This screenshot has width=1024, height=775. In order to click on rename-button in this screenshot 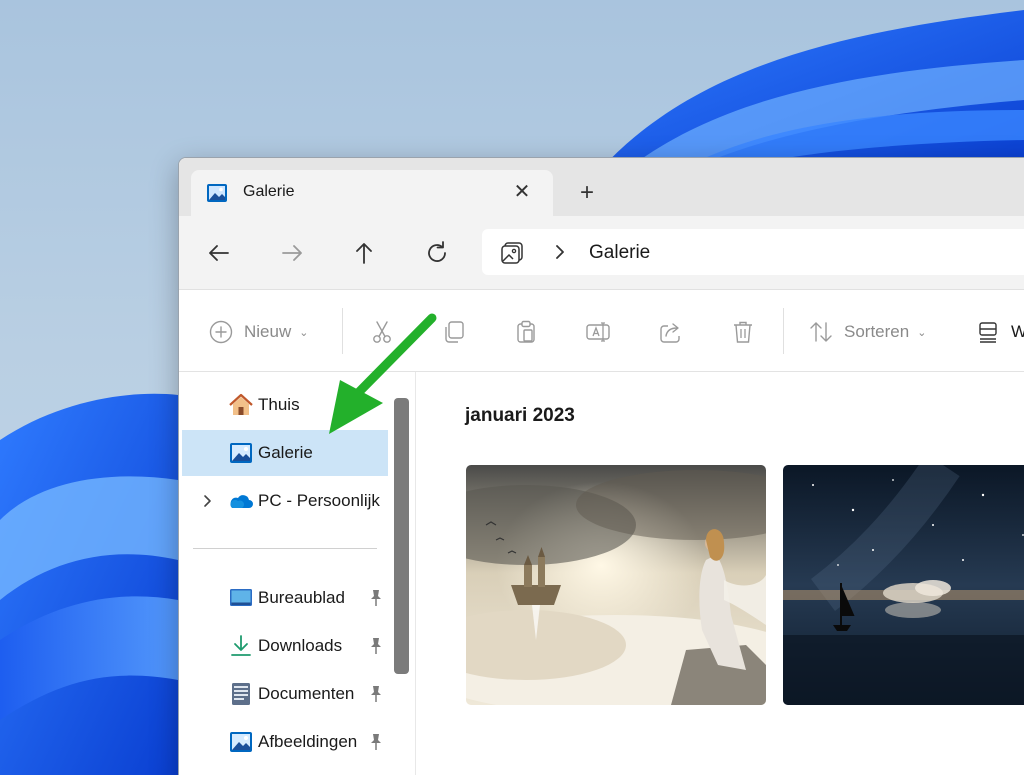, I will do `click(598, 332)`.